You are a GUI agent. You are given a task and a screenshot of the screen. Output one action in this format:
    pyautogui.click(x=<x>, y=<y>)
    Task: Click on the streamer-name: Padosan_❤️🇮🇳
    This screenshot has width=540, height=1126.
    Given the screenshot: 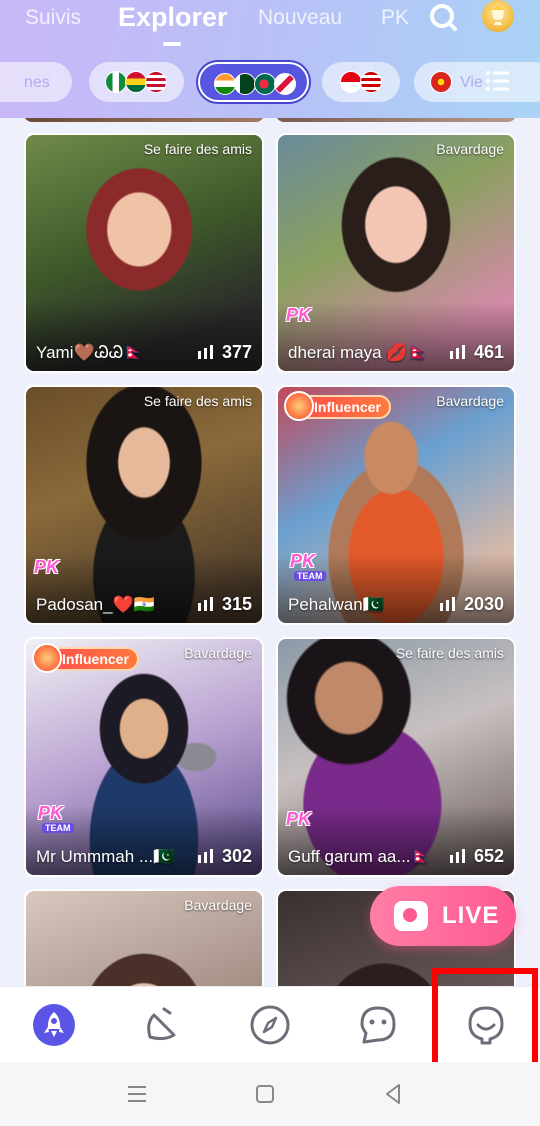 What is the action you would take?
    pyautogui.click(x=95, y=604)
    